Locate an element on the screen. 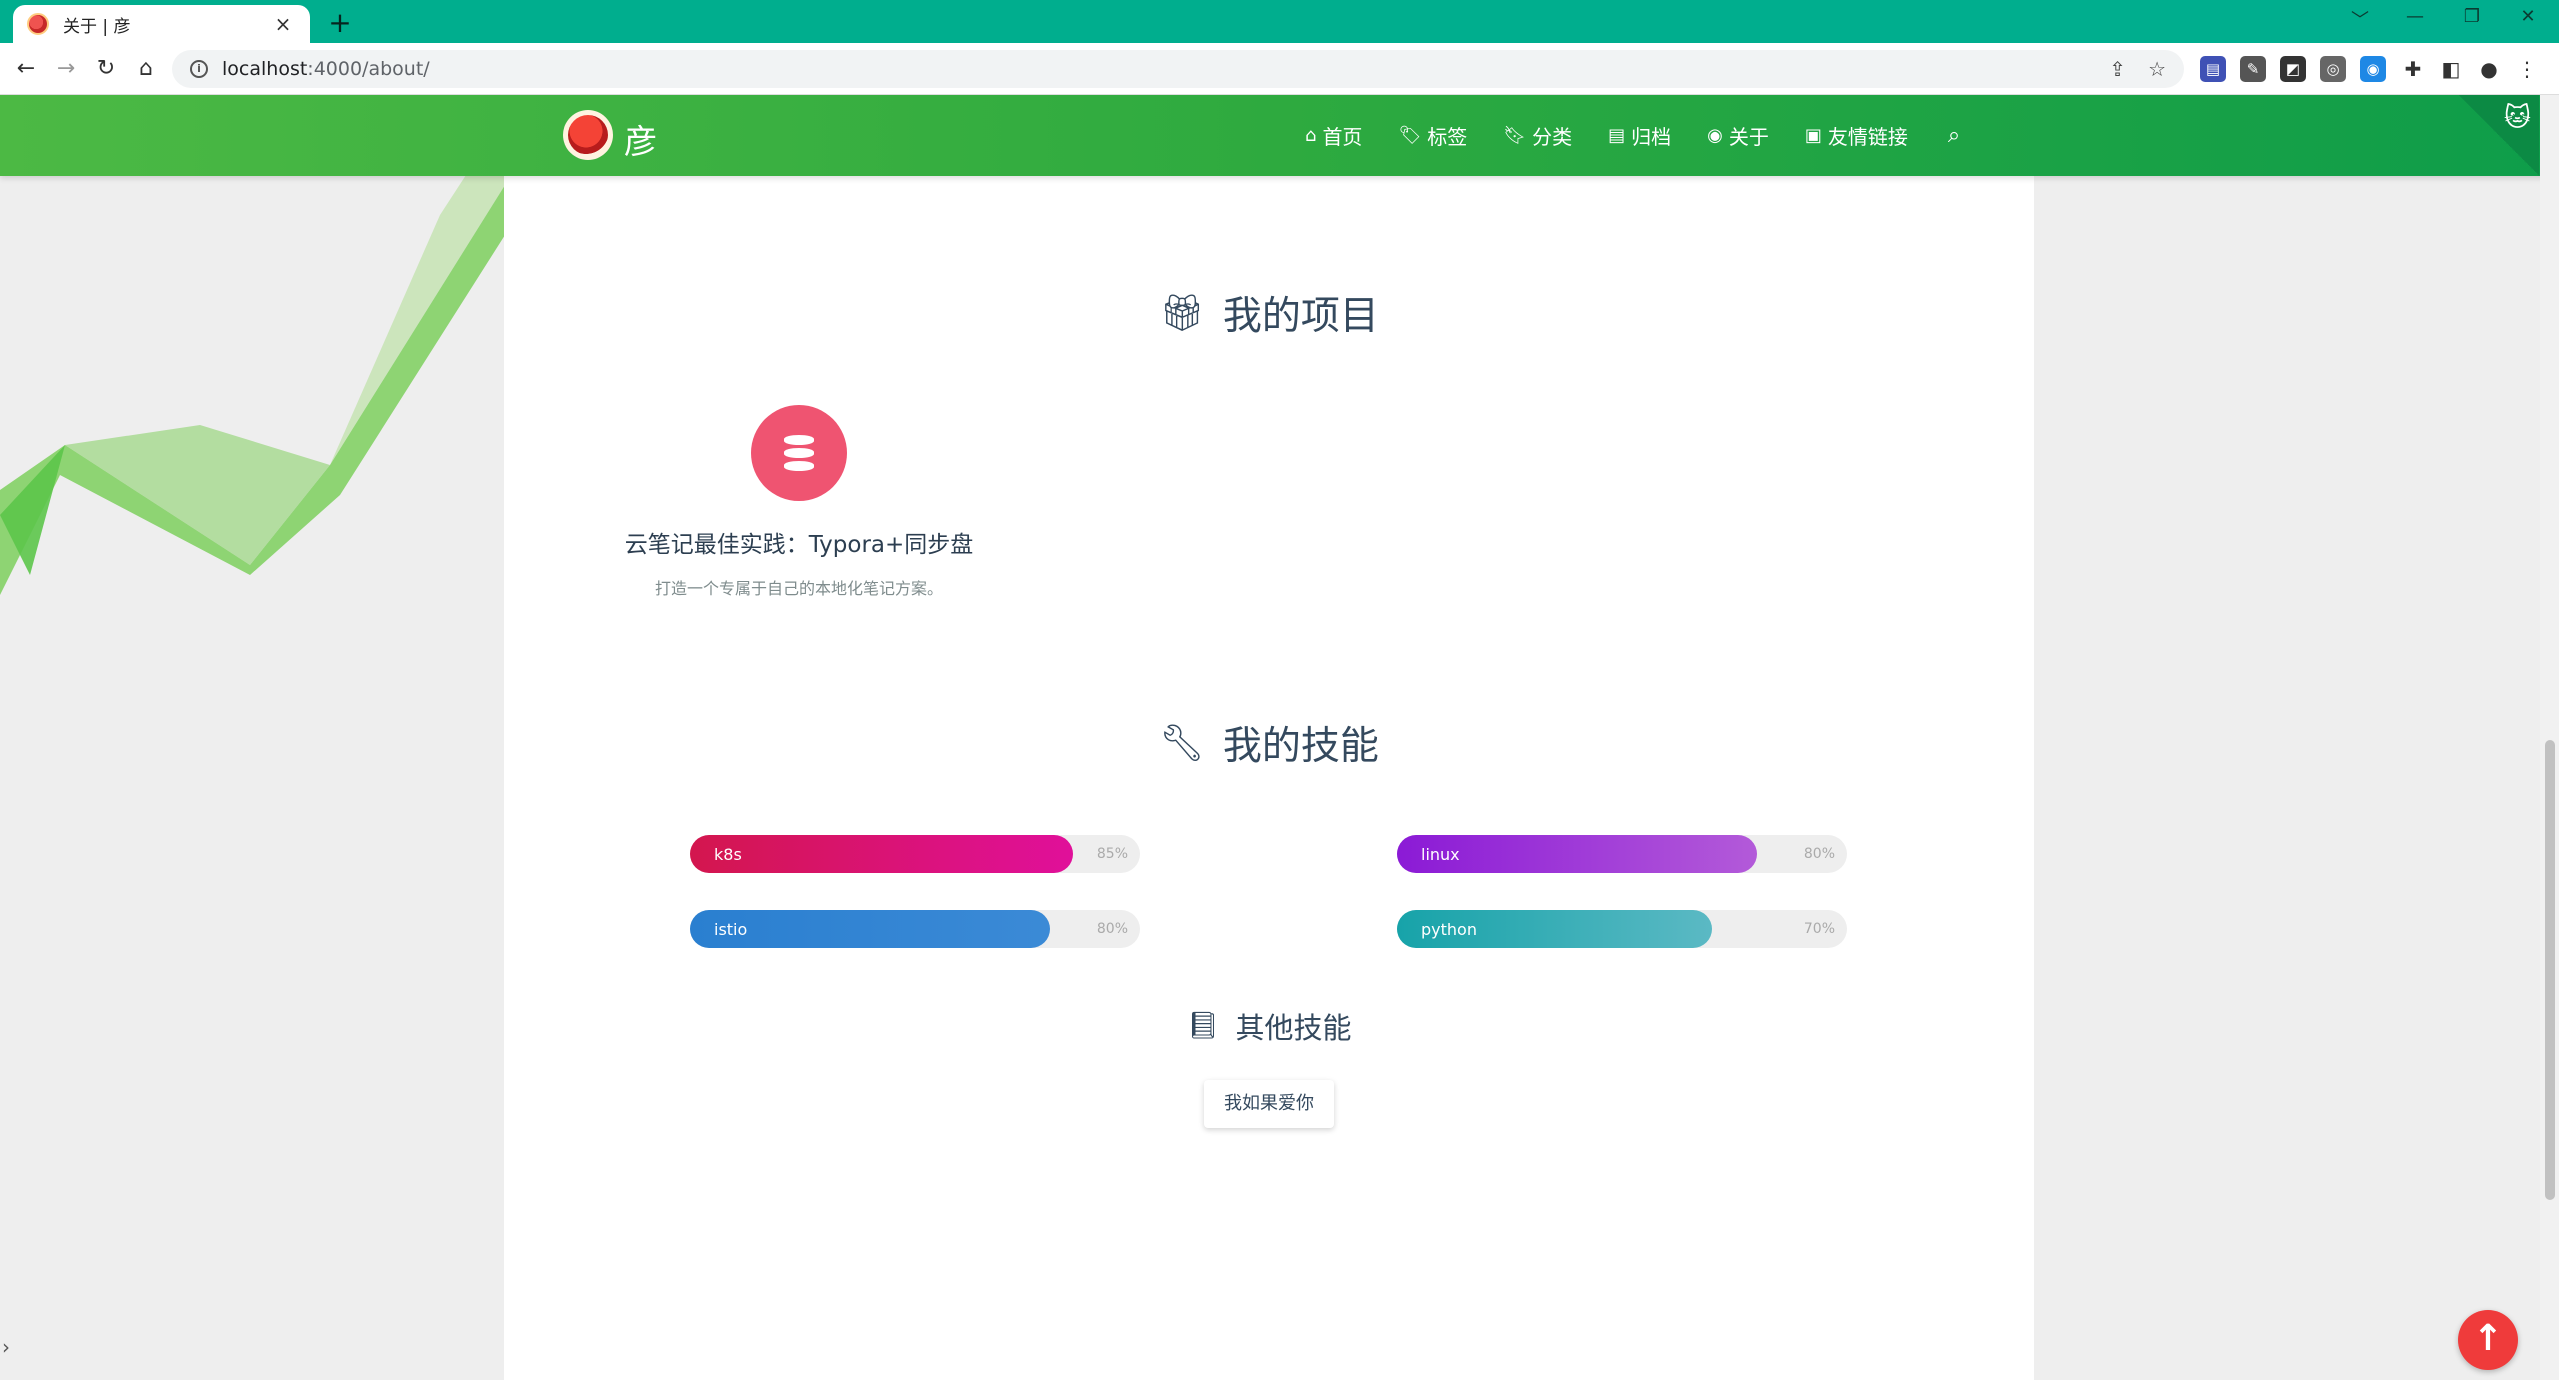 This screenshot has height=1380, width=2559. url-host: localhost is located at coordinates (265, 69).